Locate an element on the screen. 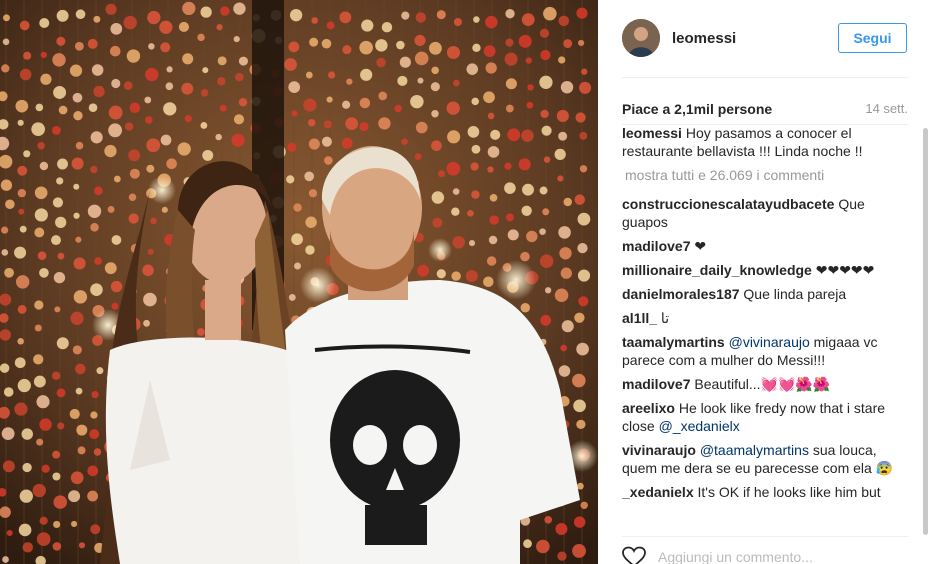 The width and height of the screenshot is (930, 564). follow-button: Segui is located at coordinates (872, 38).